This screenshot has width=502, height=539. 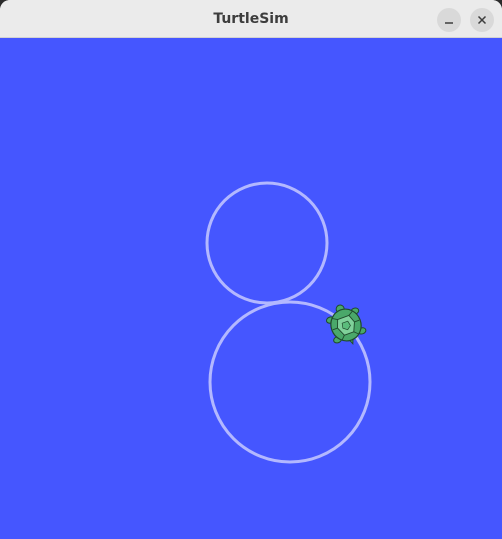 I want to click on minimize-icon, so click(x=449, y=20).